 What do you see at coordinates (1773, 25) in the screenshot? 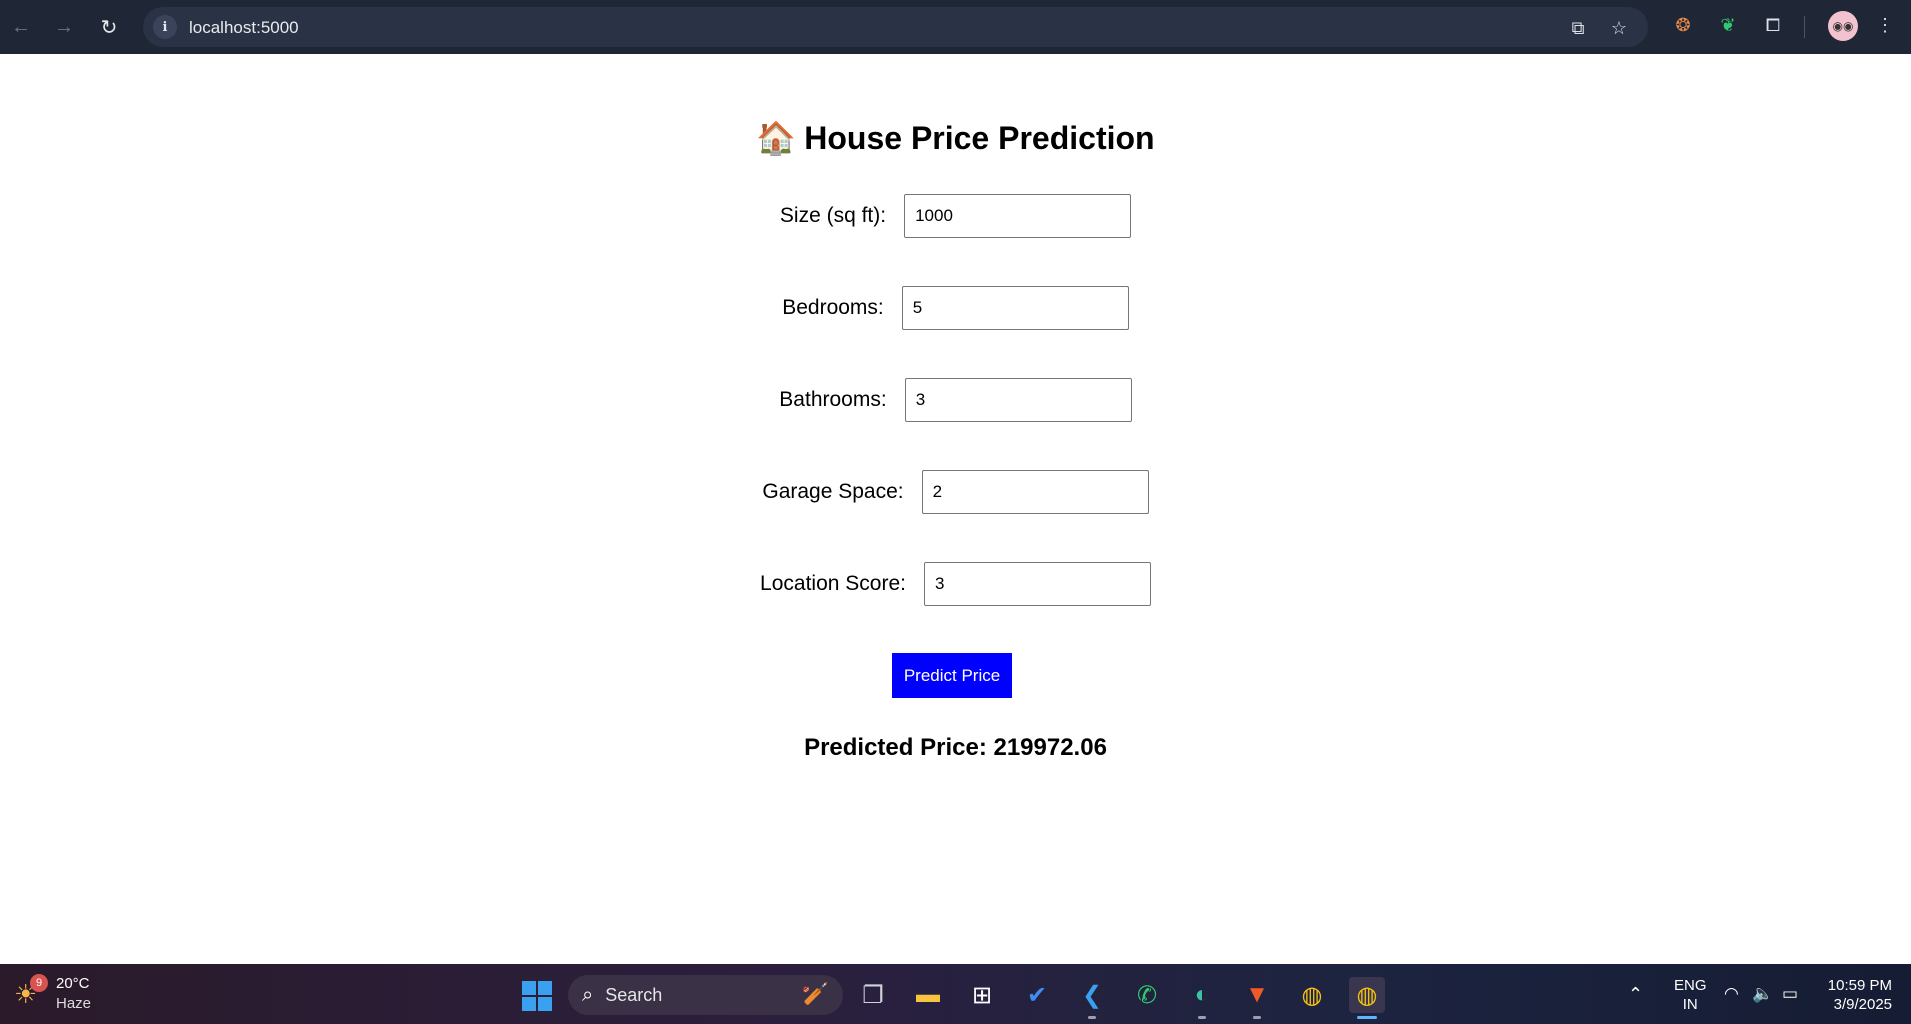
I see `puzzle-extensions-icon: ⧠` at bounding box center [1773, 25].